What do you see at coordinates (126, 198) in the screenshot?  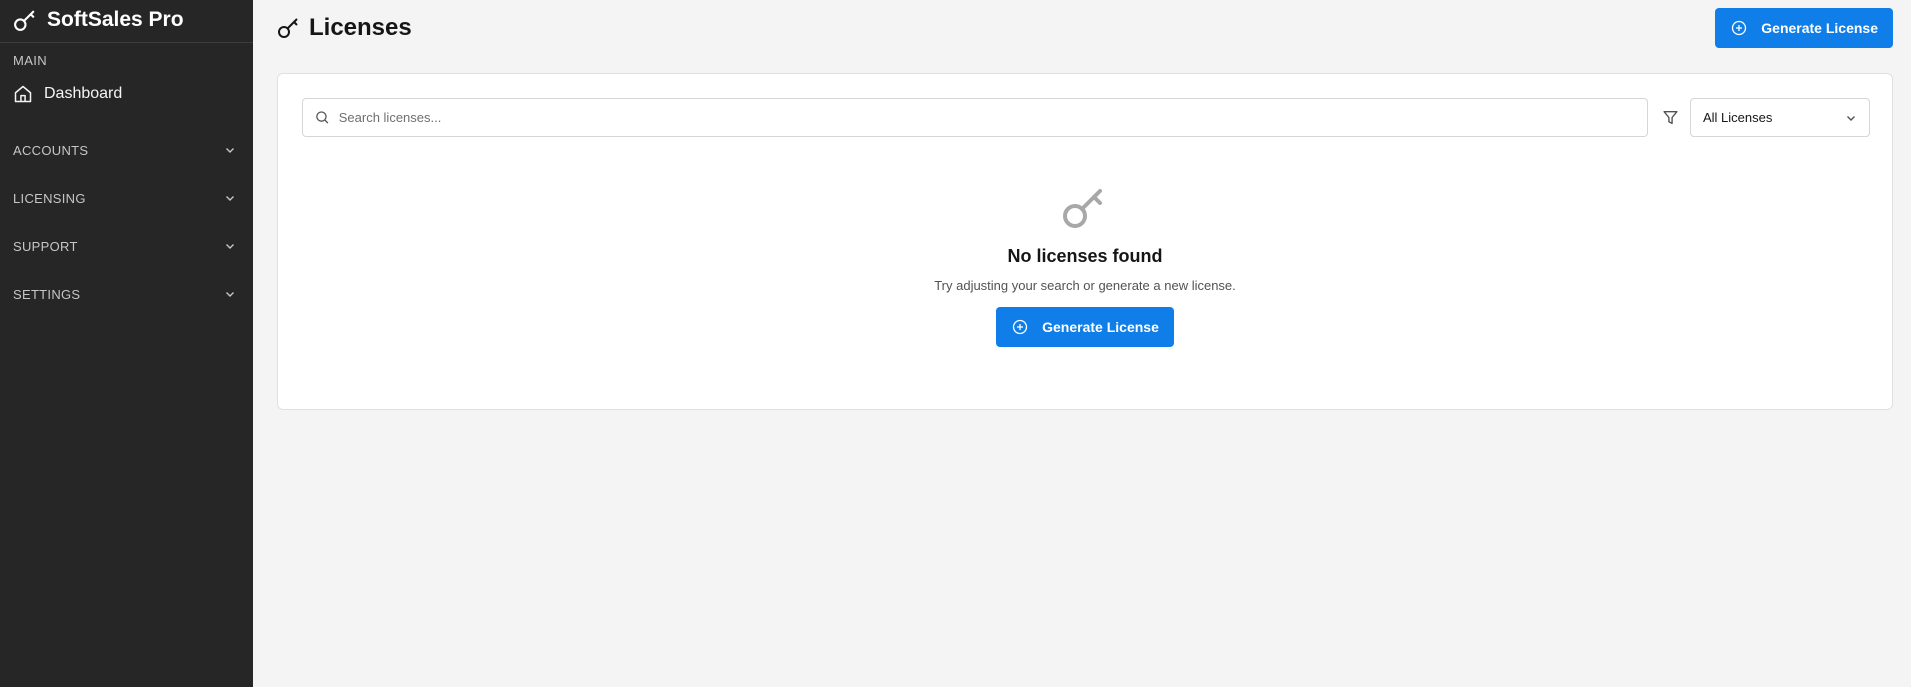 I see `sidebar-group-licensing: LICENSING` at bounding box center [126, 198].